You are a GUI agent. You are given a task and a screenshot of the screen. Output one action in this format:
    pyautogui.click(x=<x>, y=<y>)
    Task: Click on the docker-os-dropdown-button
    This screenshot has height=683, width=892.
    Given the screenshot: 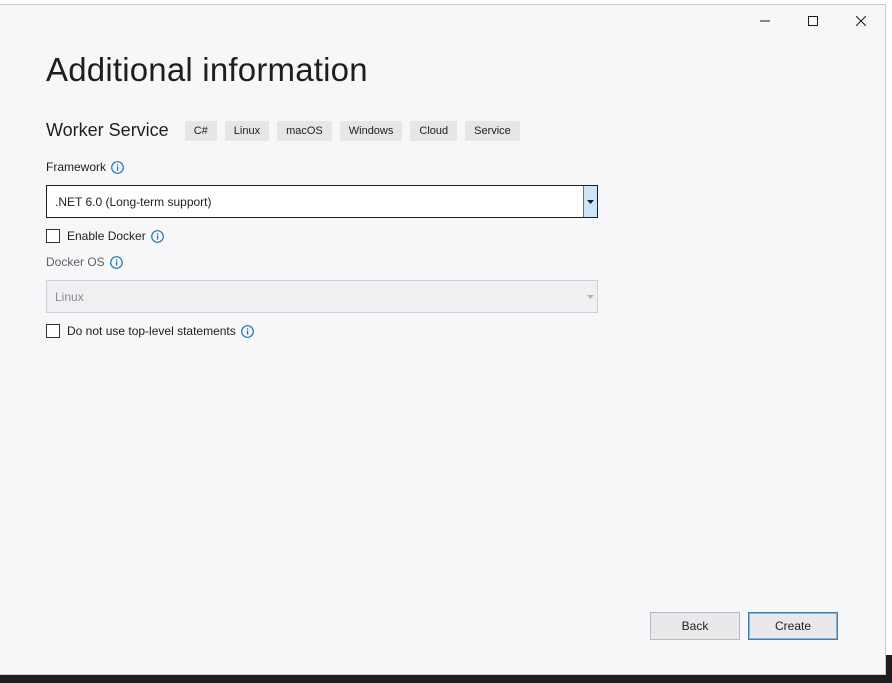 What is the action you would take?
    pyautogui.click(x=590, y=296)
    